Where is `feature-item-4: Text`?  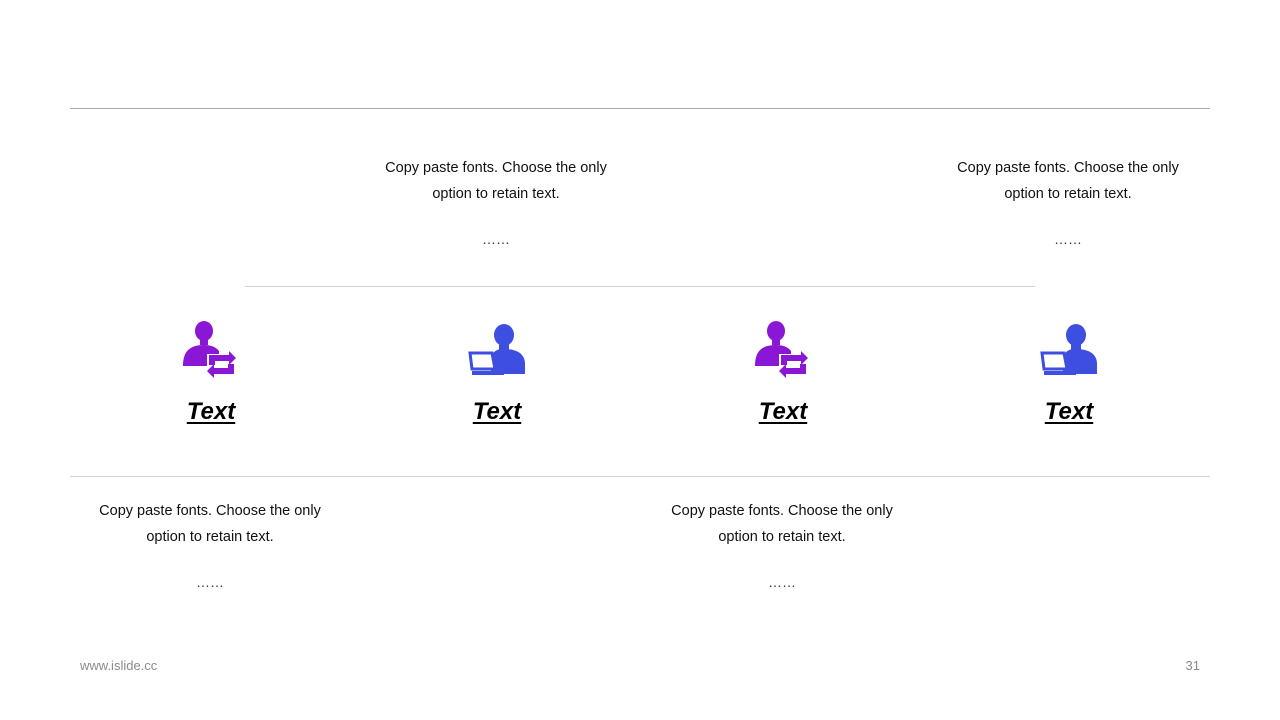 feature-item-4: Text is located at coordinates (1069, 373).